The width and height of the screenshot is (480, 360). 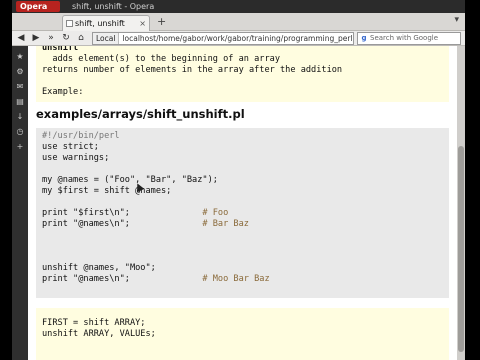 I want to click on notes-icon: ▤, so click(x=20, y=102).